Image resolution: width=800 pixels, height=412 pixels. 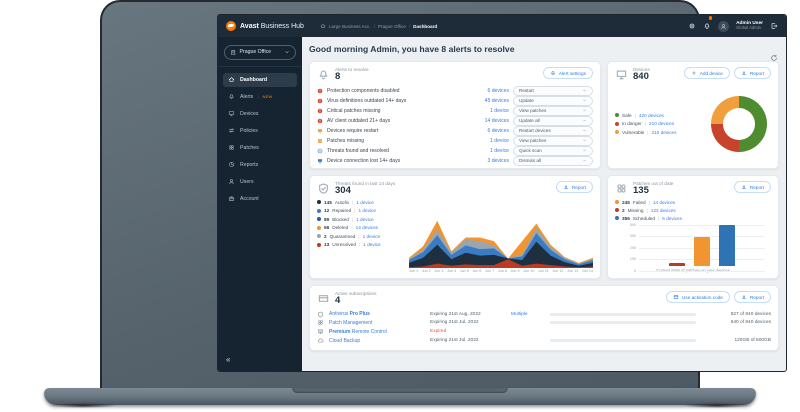 What do you see at coordinates (260, 182) in the screenshot?
I see `sidebar-item-users: Users` at bounding box center [260, 182].